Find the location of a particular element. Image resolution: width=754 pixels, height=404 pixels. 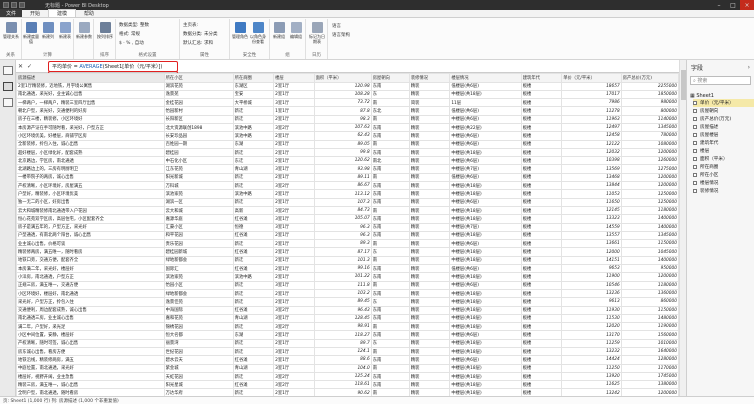

table-cell: 和平花园 is located at coordinates (198, 235).